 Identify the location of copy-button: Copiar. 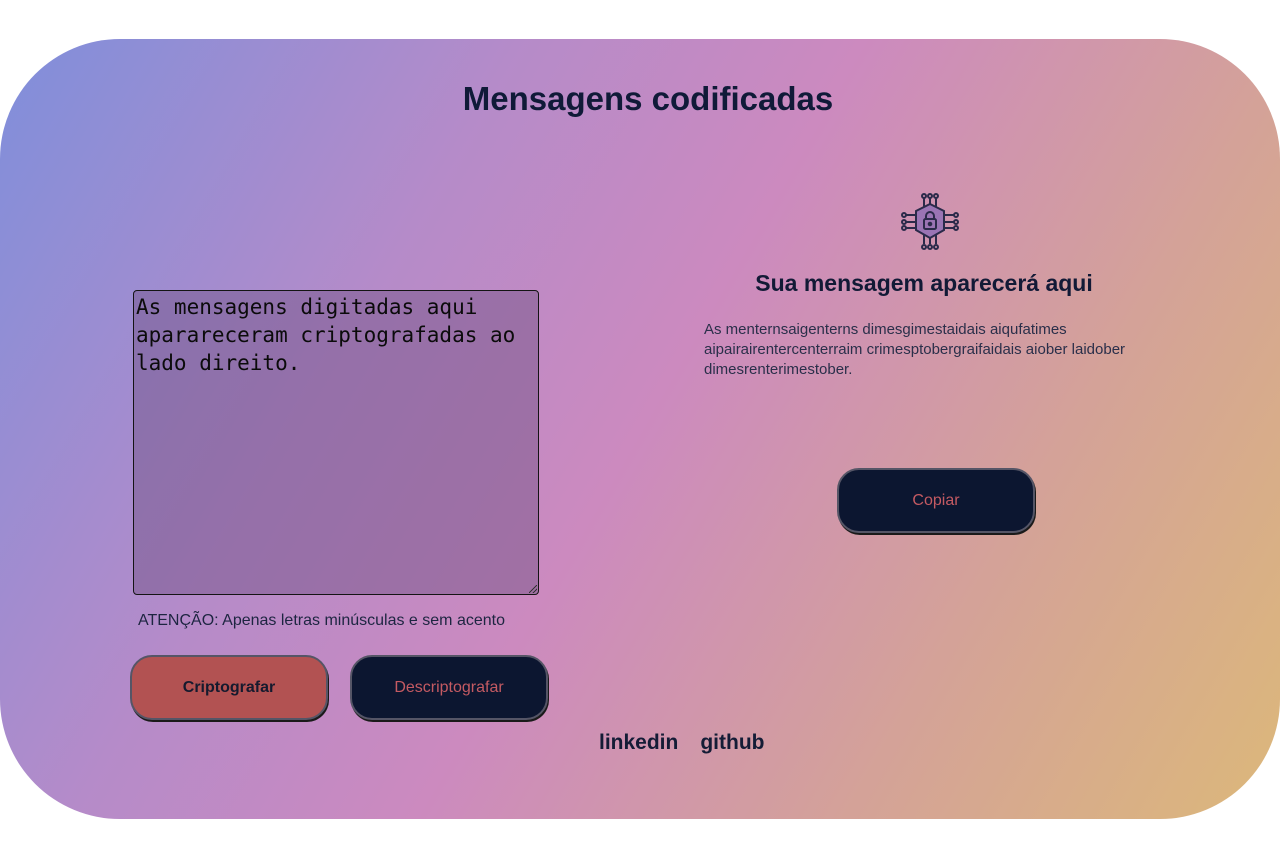
(936, 500).